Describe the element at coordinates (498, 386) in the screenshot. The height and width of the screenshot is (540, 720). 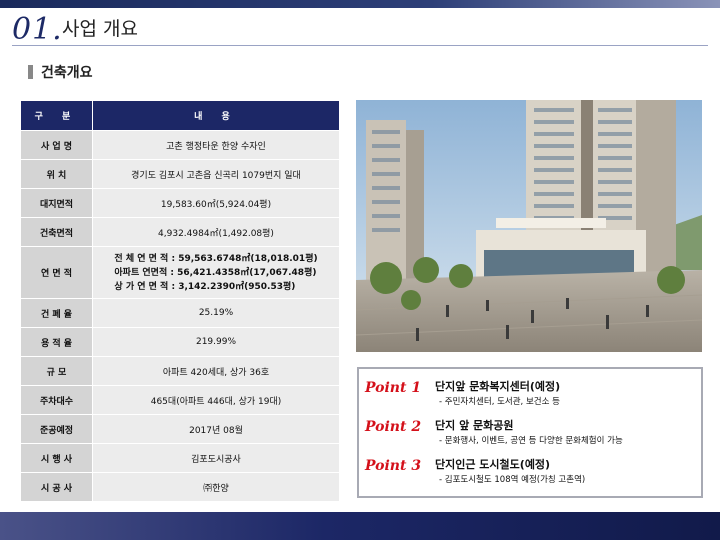
I see `point-title: 단지앞 문화복지센터(예정)` at that location.